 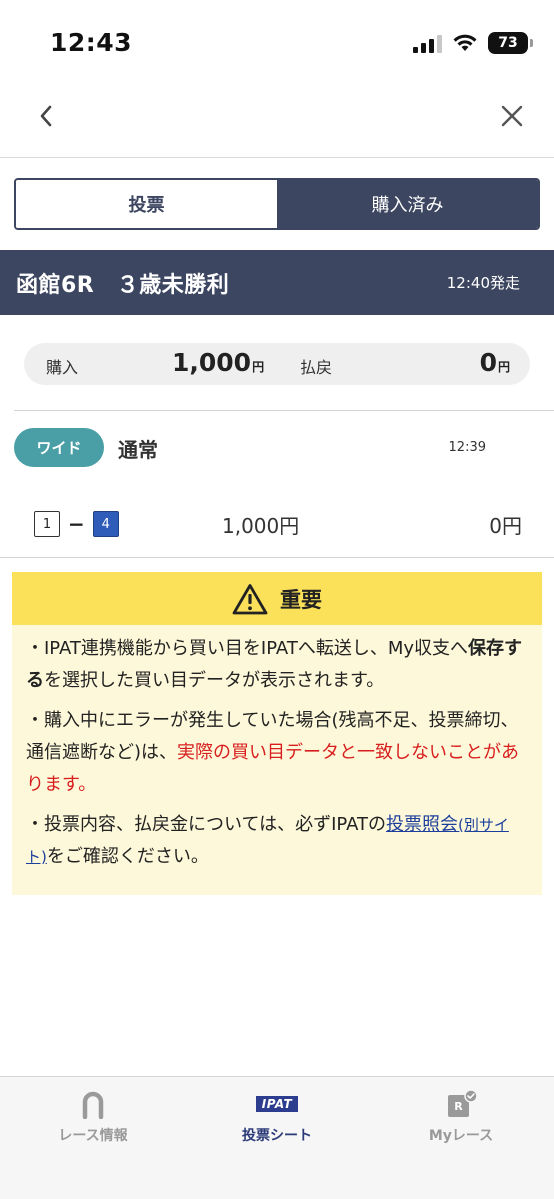 What do you see at coordinates (123, 285) in the screenshot?
I see `race-title: 函館6R ３歳未勝利` at bounding box center [123, 285].